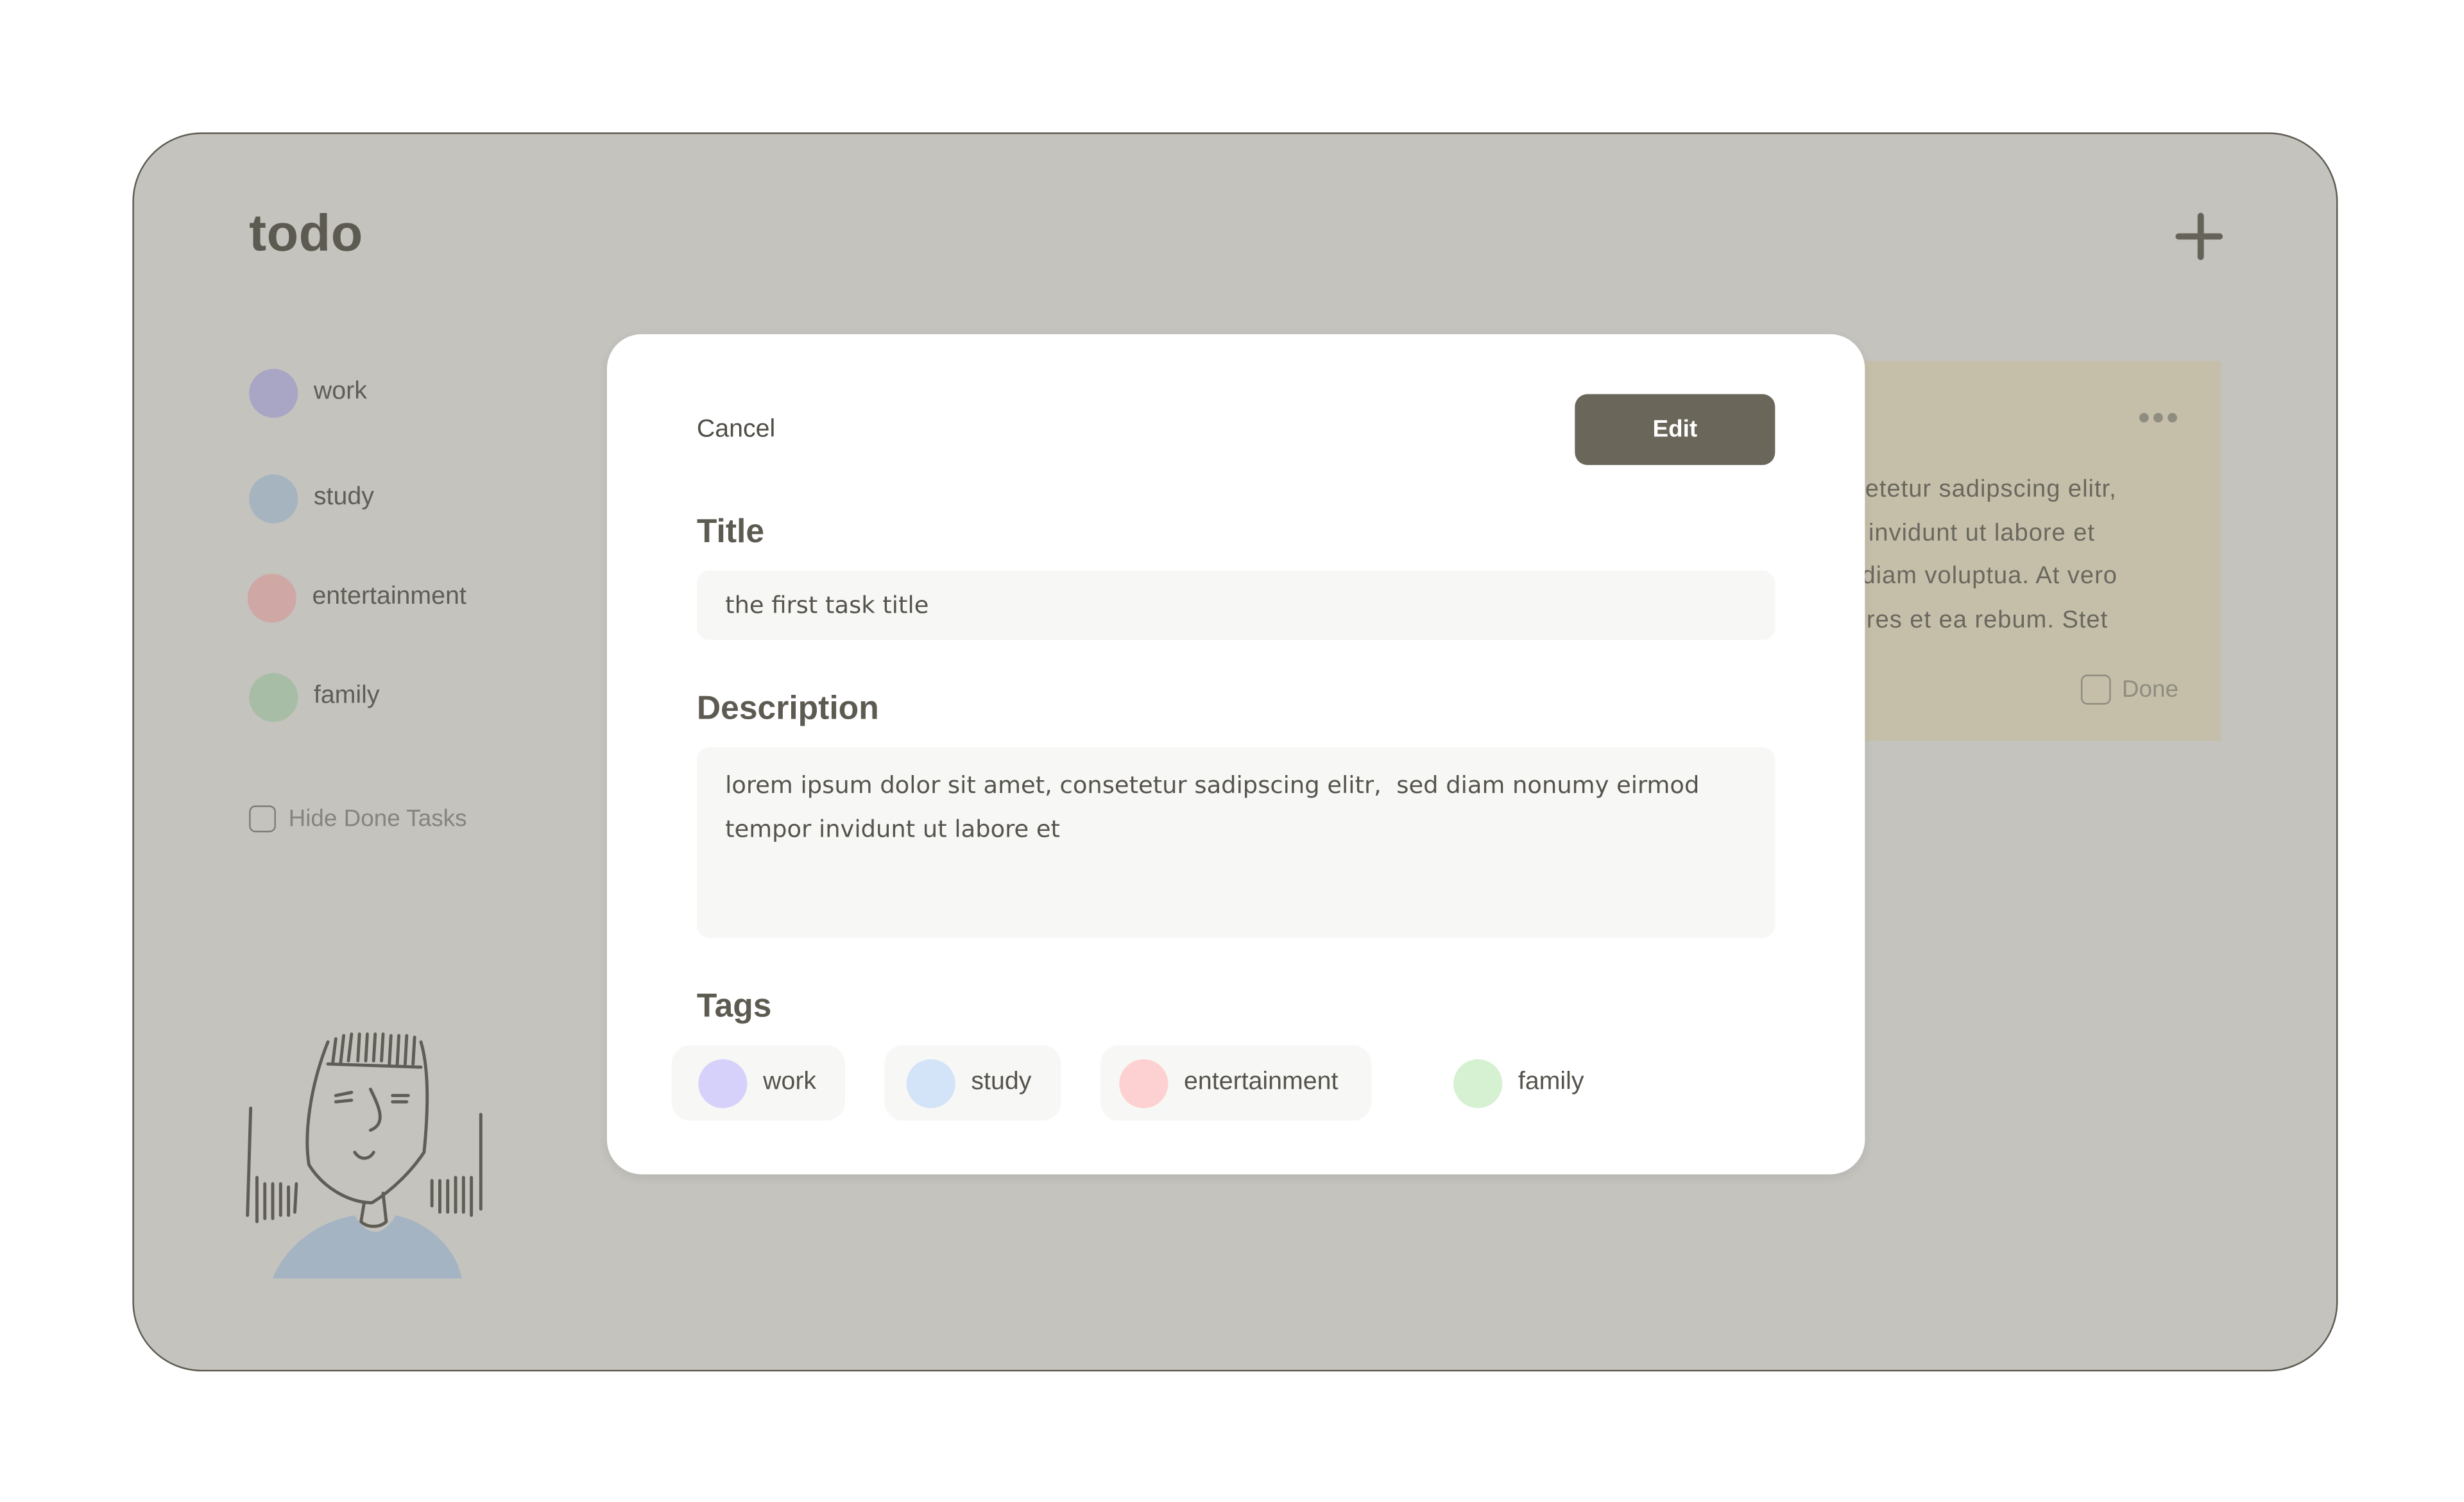  Describe the element at coordinates (2095, 689) in the screenshot. I see `done-checkbox` at that location.